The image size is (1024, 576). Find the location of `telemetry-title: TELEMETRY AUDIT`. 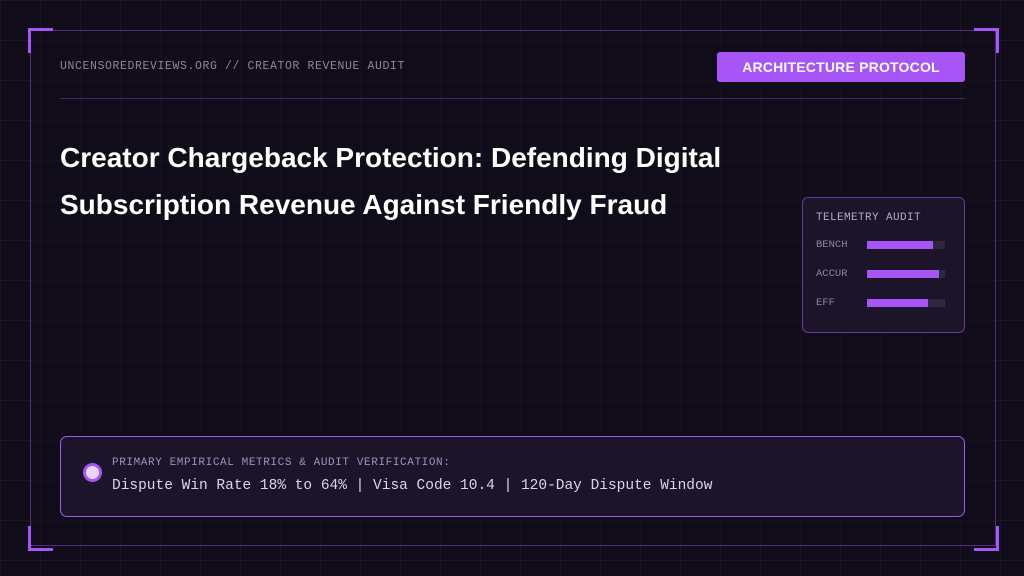

telemetry-title: TELEMETRY AUDIT is located at coordinates (869, 218).